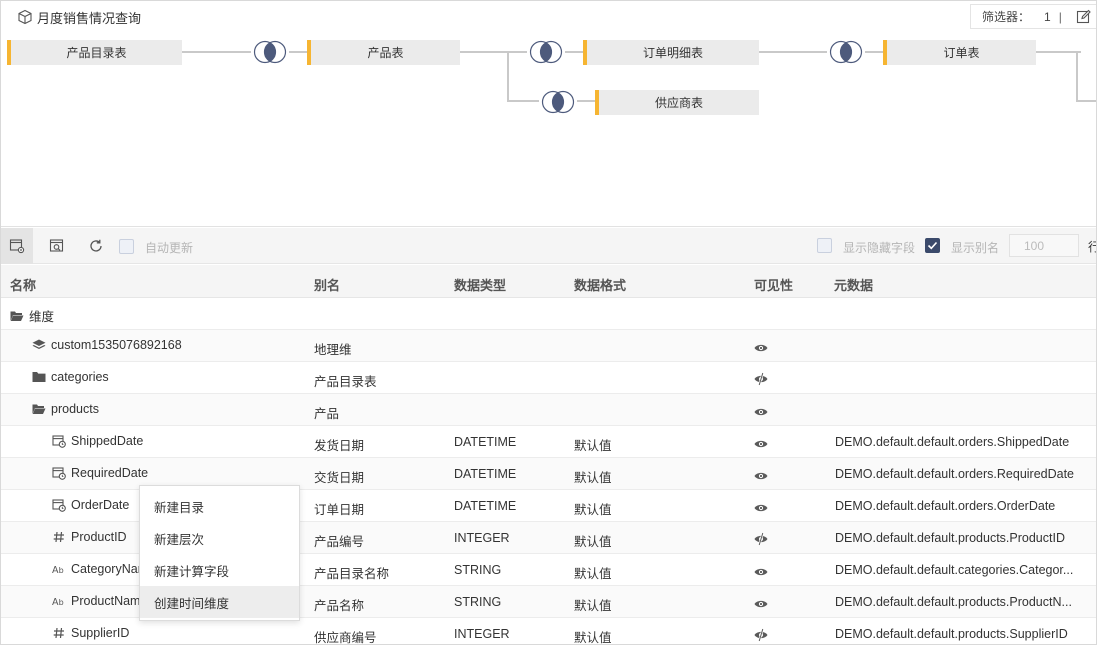 The height and width of the screenshot is (645, 1097). What do you see at coordinates (169, 248) in the screenshot?
I see `auto-update-label: 自动更新` at bounding box center [169, 248].